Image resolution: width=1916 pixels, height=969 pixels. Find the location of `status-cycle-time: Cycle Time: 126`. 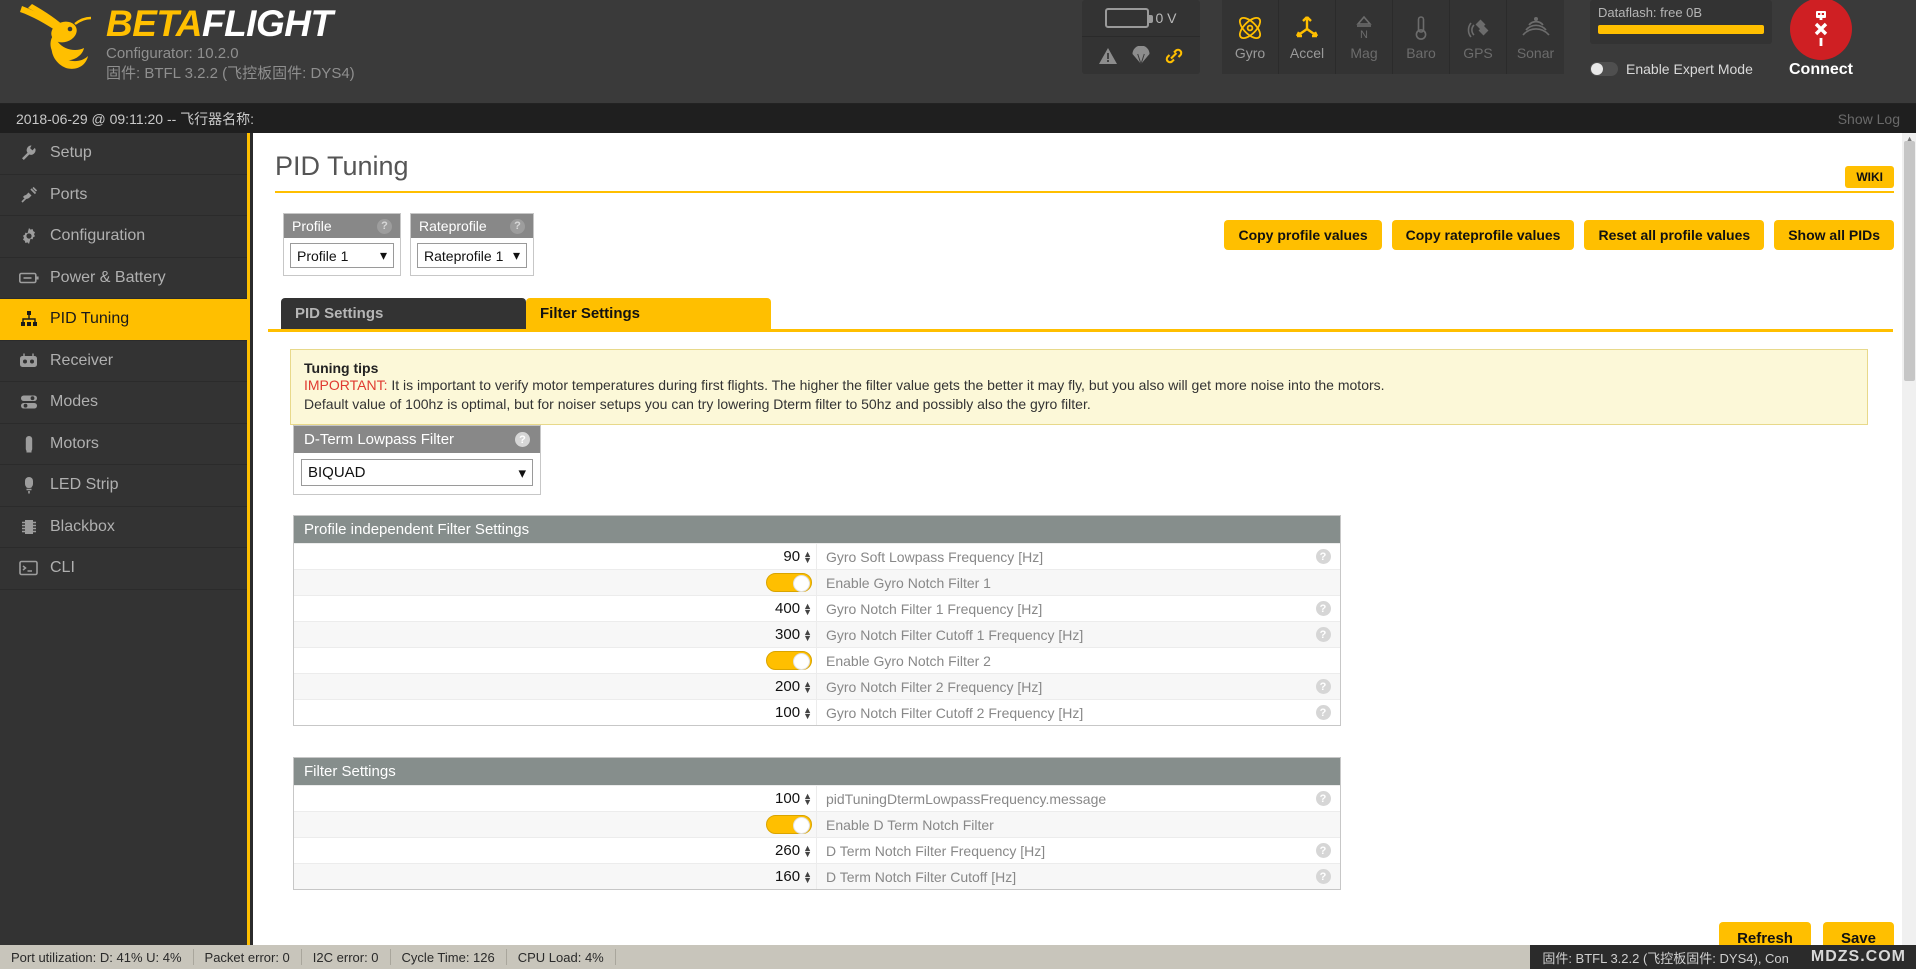

status-cycle-time: Cycle Time: 126 is located at coordinates (449, 957).